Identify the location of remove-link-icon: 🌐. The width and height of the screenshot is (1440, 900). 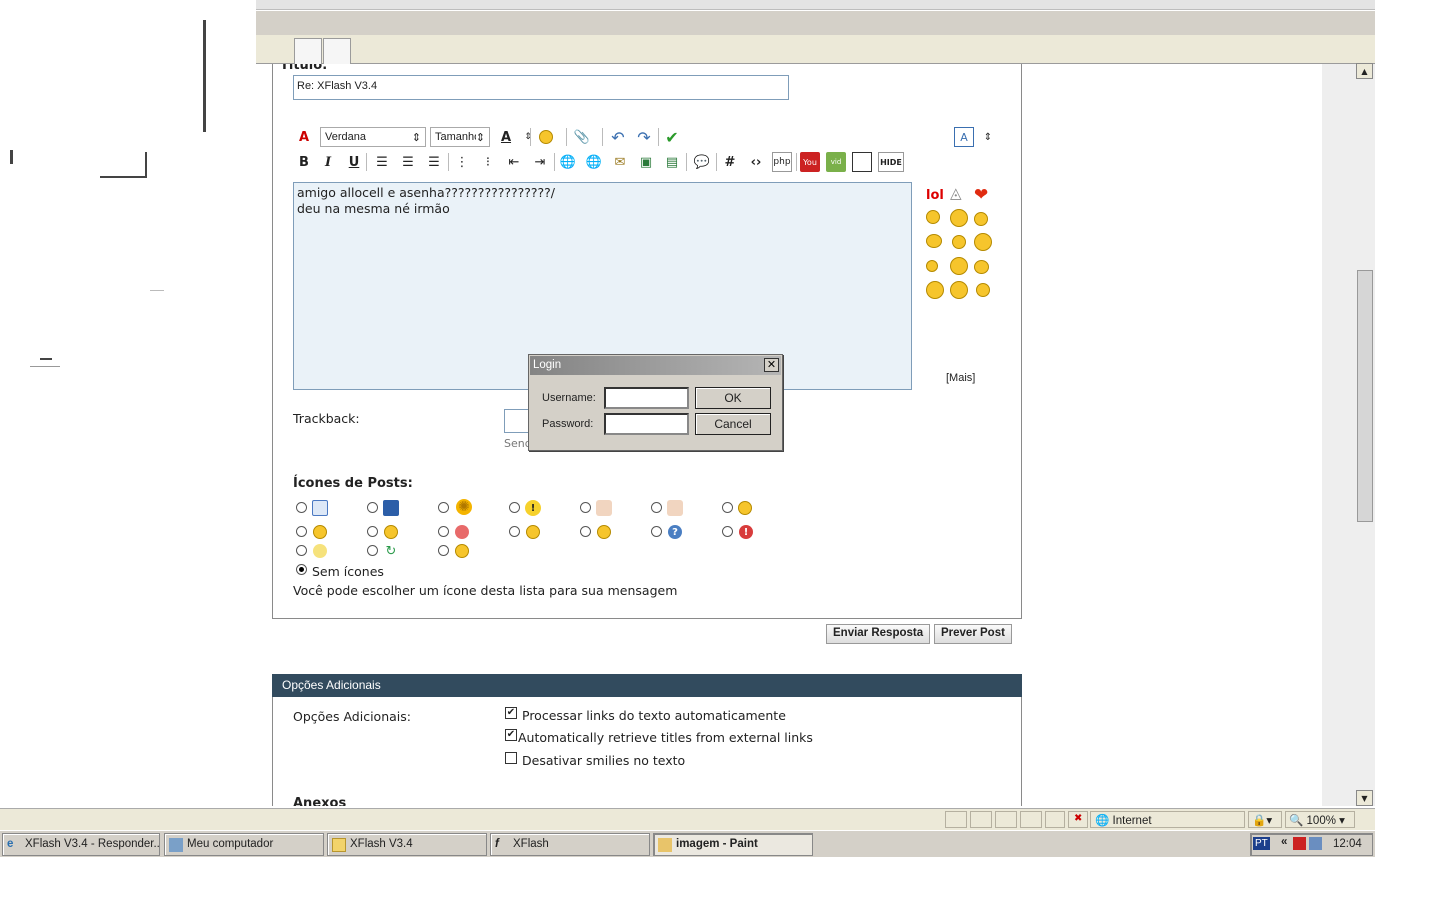
(594, 162).